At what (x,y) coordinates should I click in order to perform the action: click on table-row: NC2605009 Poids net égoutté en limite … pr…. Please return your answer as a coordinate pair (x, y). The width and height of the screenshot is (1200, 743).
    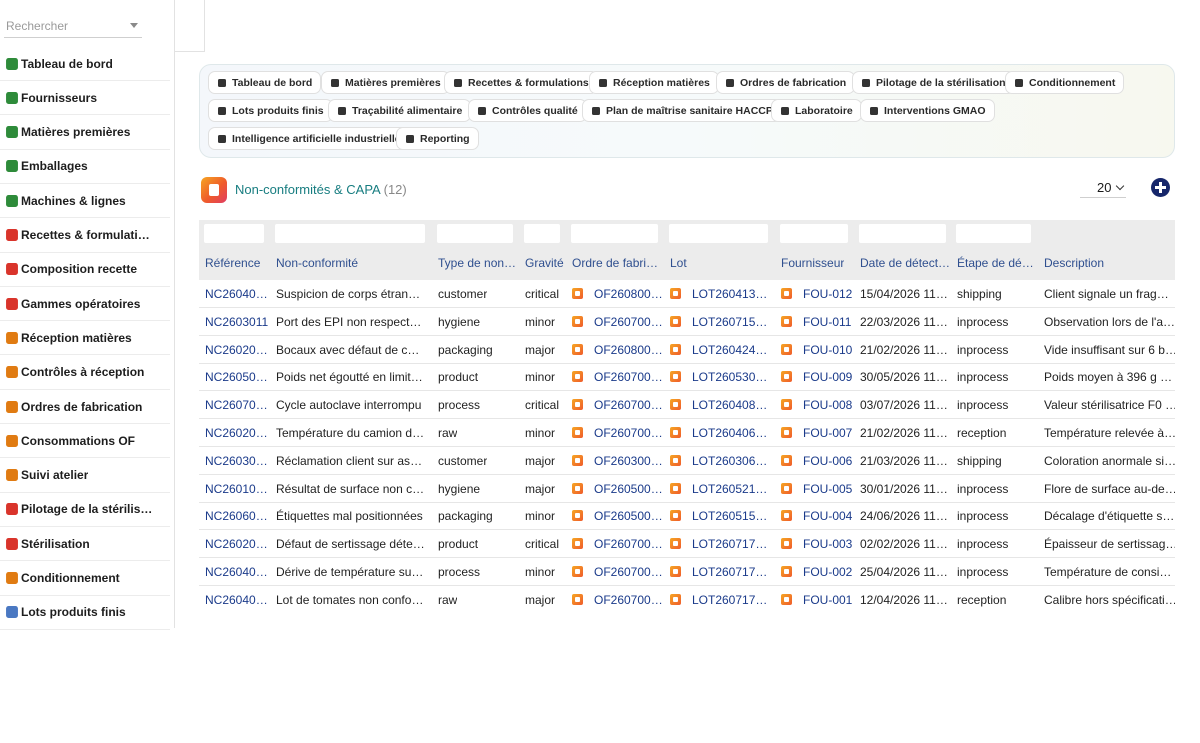
    Looking at the image, I should click on (687, 377).